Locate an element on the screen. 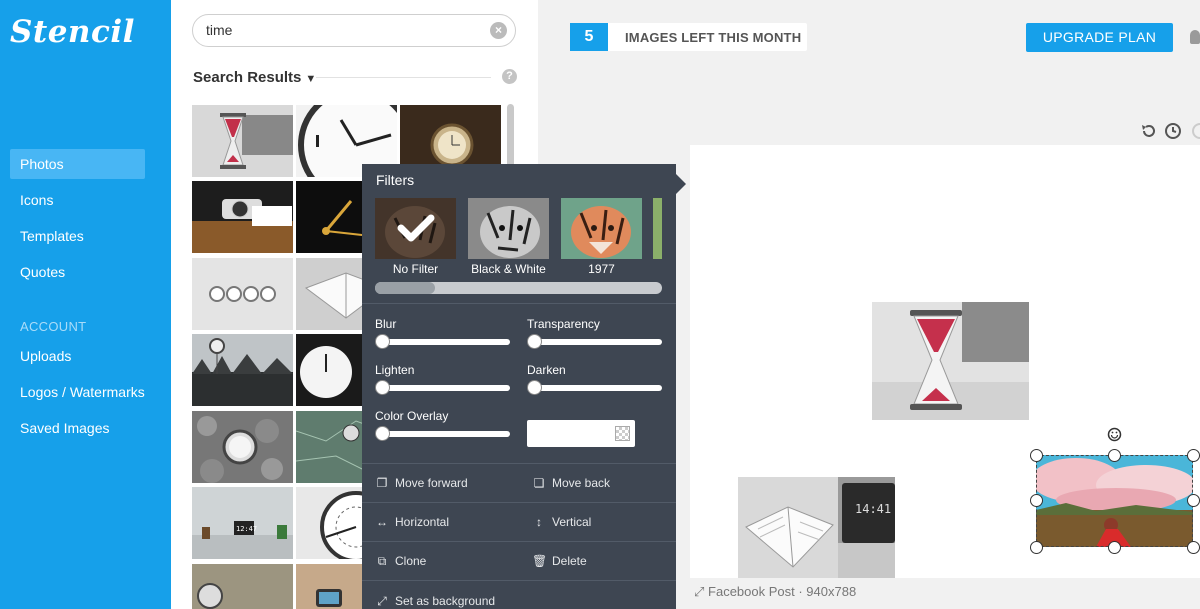  photo-thumbnail-coins-watch is located at coordinates (242, 447).